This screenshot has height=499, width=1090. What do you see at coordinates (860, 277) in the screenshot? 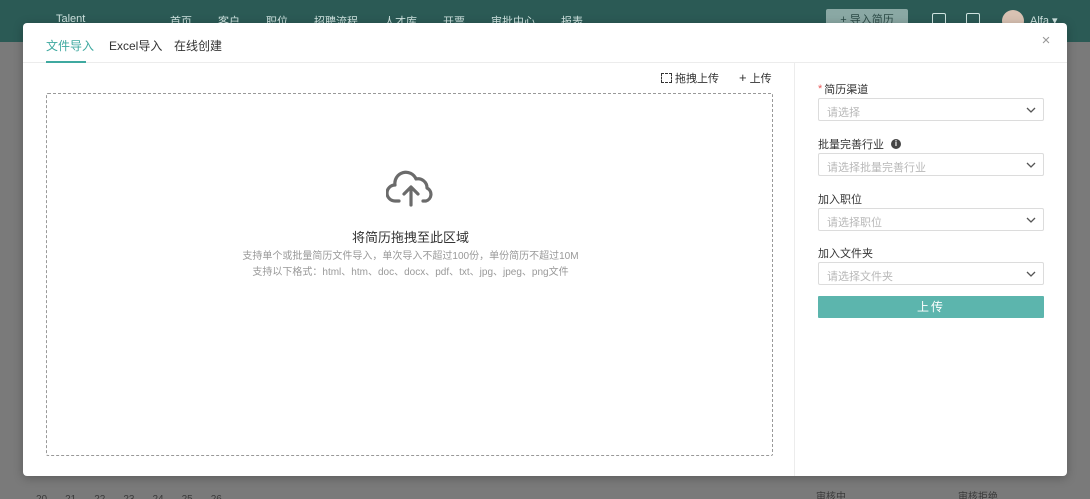
I see `folder-placeholder: 请选择文件夹` at bounding box center [860, 277].